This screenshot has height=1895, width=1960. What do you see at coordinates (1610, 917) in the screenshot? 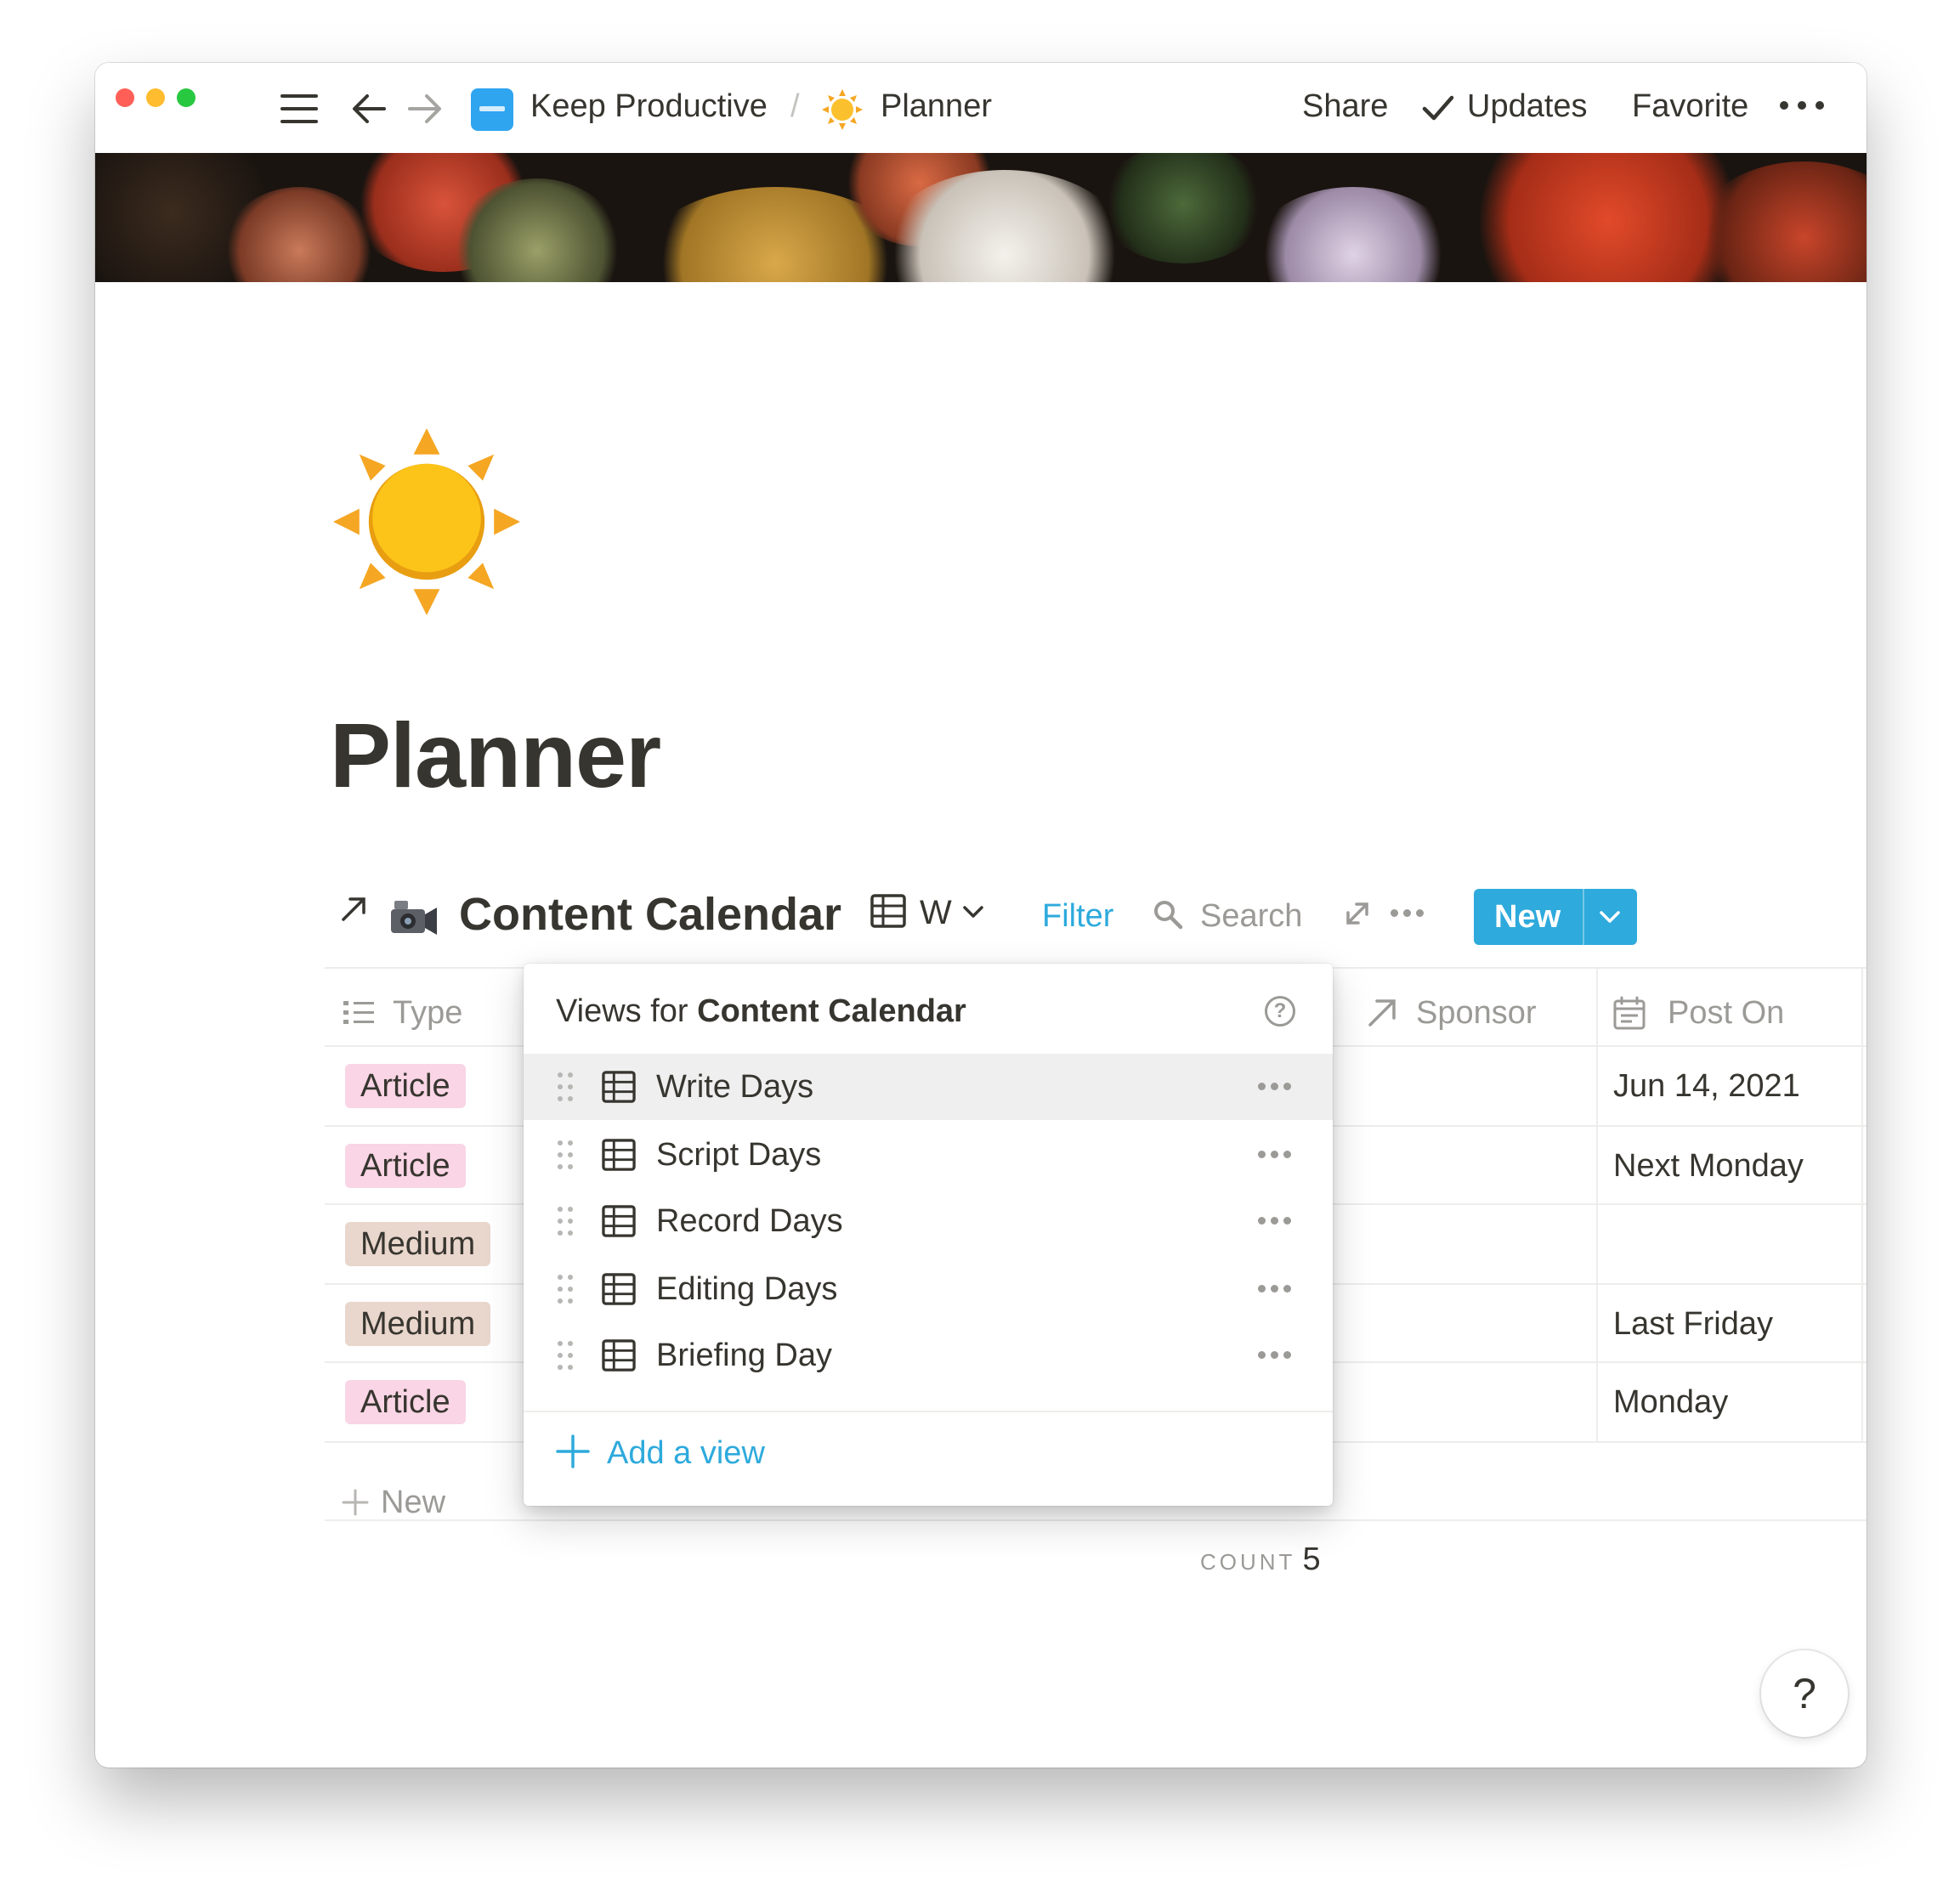
I see `new-dropdown-chevron-icon` at bounding box center [1610, 917].